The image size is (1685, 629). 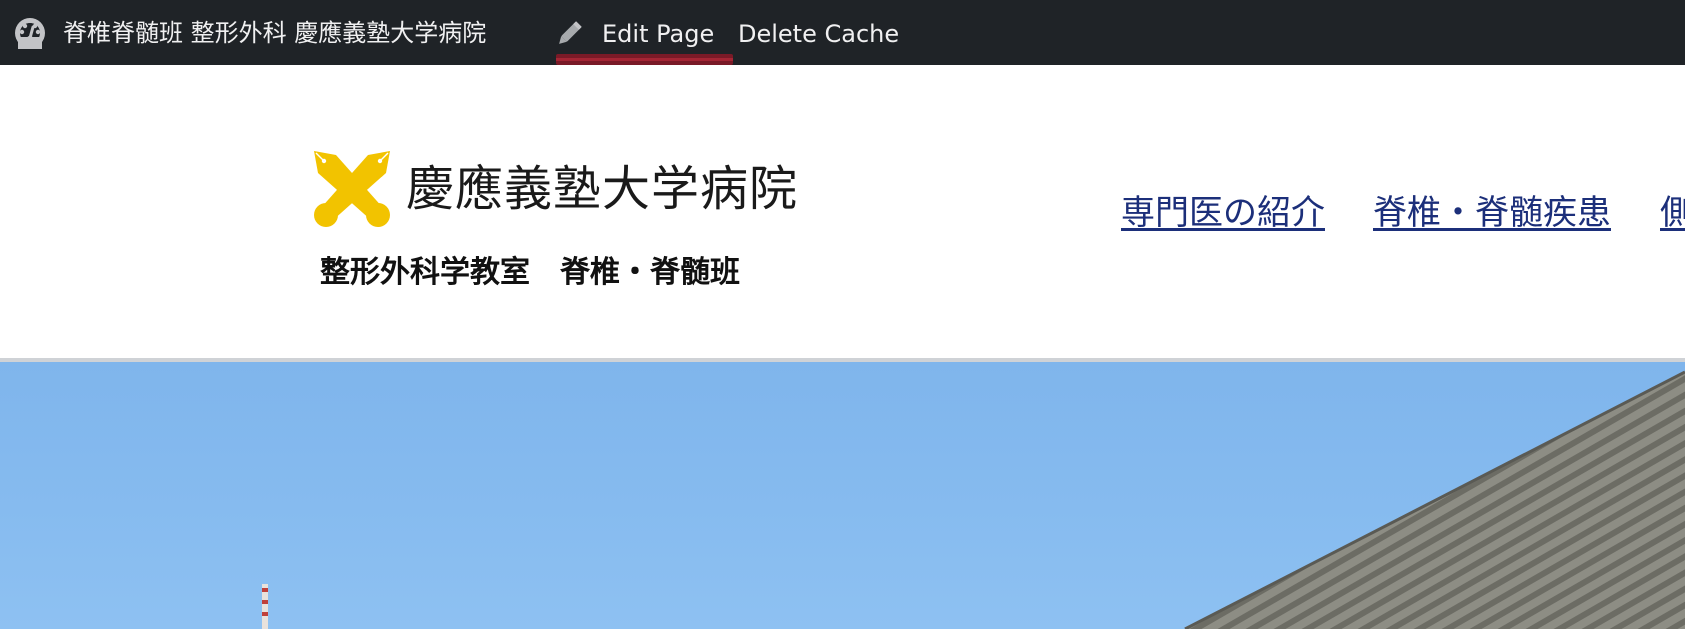 I want to click on edit-page-highlight, so click(x=644, y=59).